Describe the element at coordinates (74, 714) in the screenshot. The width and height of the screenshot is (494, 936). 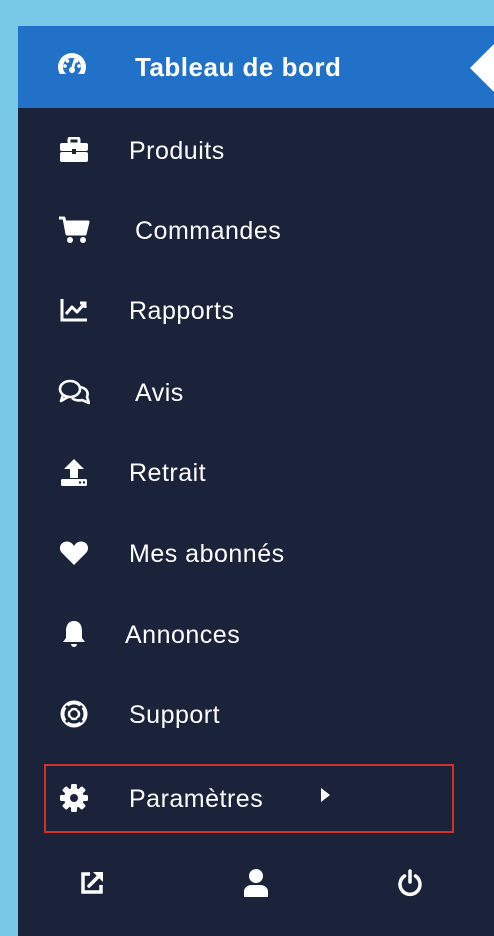
I see `life-ring-icon` at that location.